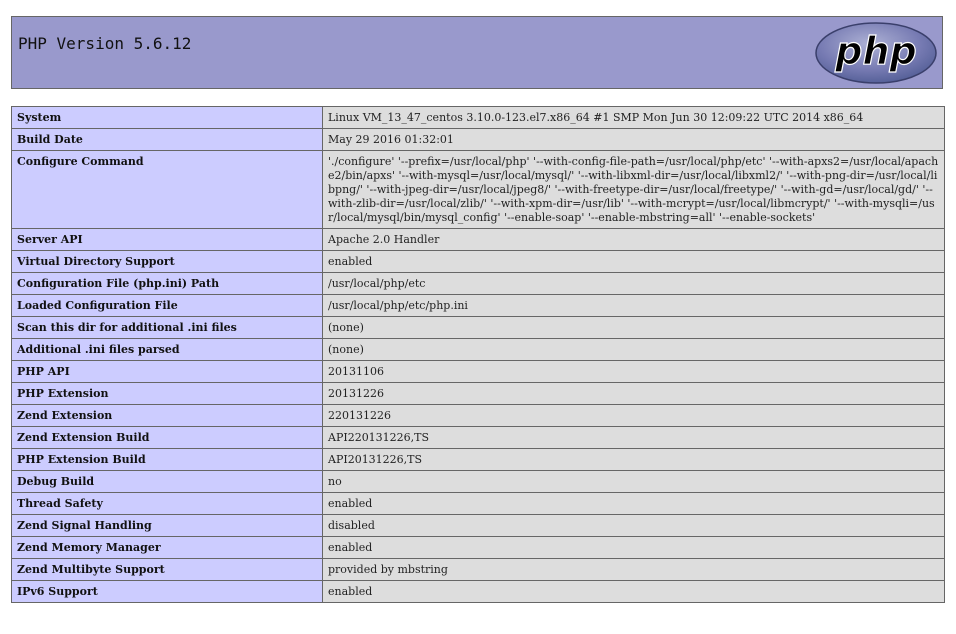  I want to click on table-row: Thread Safety enabled, so click(478, 503).